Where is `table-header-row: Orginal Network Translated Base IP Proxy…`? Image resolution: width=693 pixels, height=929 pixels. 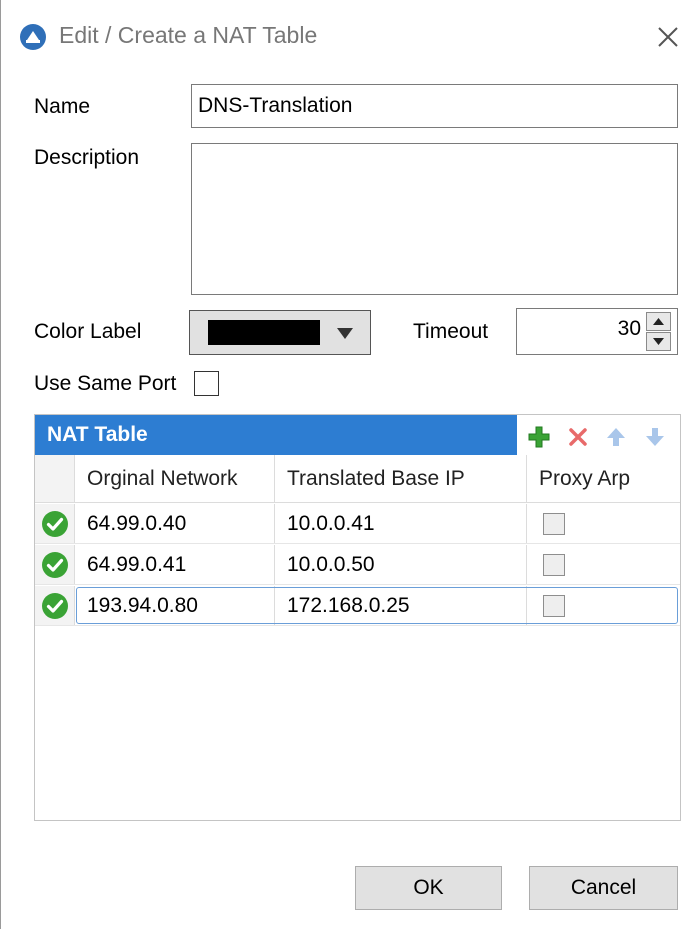 table-header-row: Orginal Network Translated Base IP Proxy… is located at coordinates (357, 479).